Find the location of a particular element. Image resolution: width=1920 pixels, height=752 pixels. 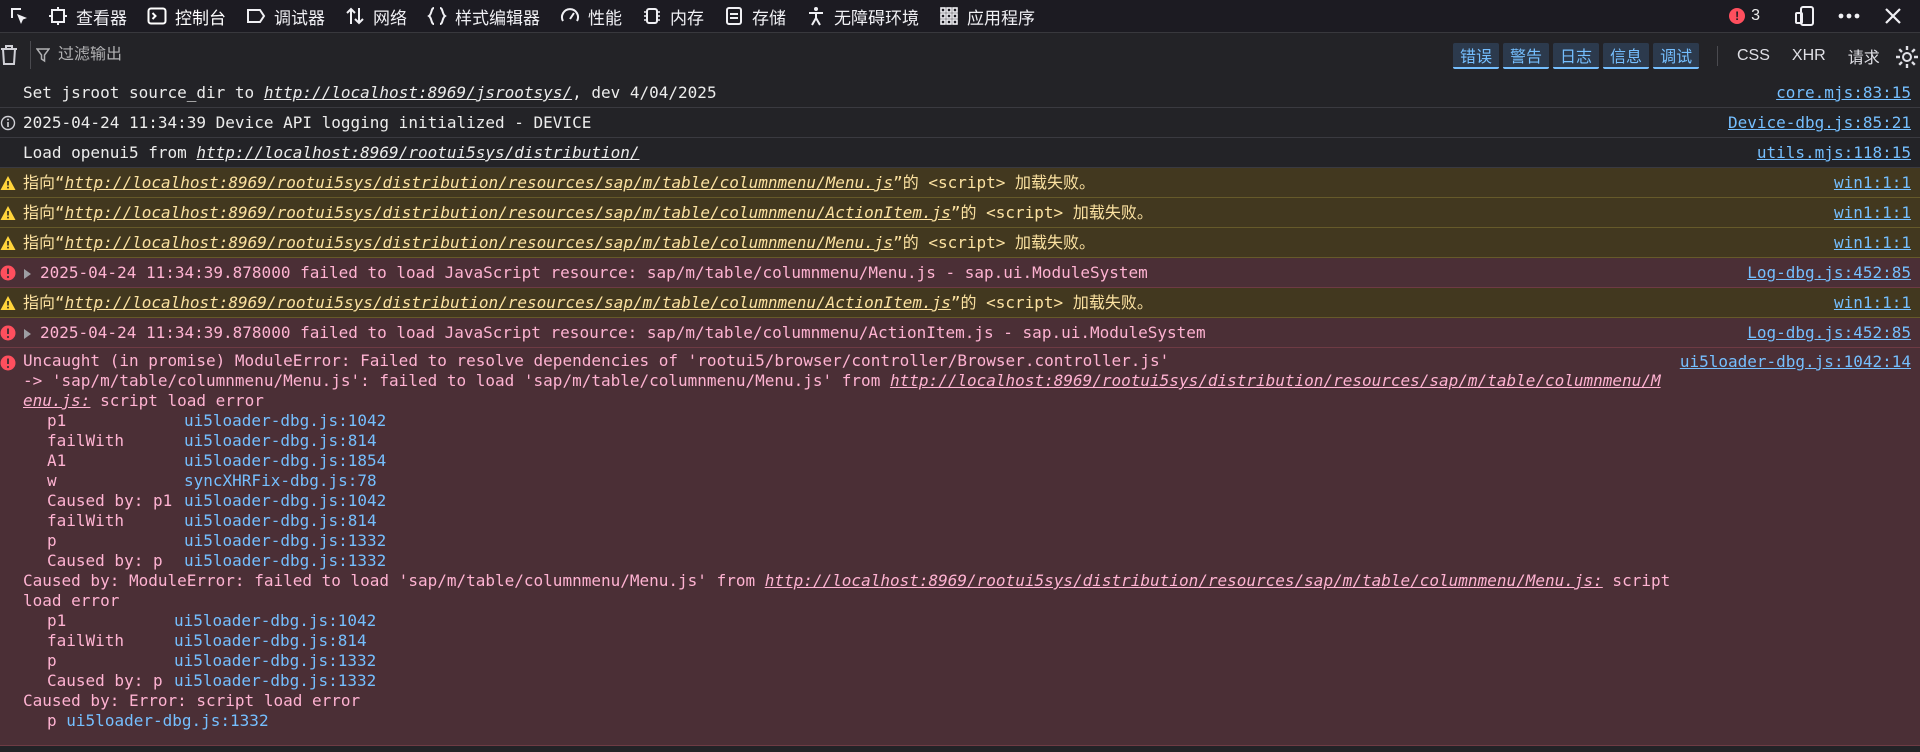

close-devtools-button is located at coordinates (1893, 16).